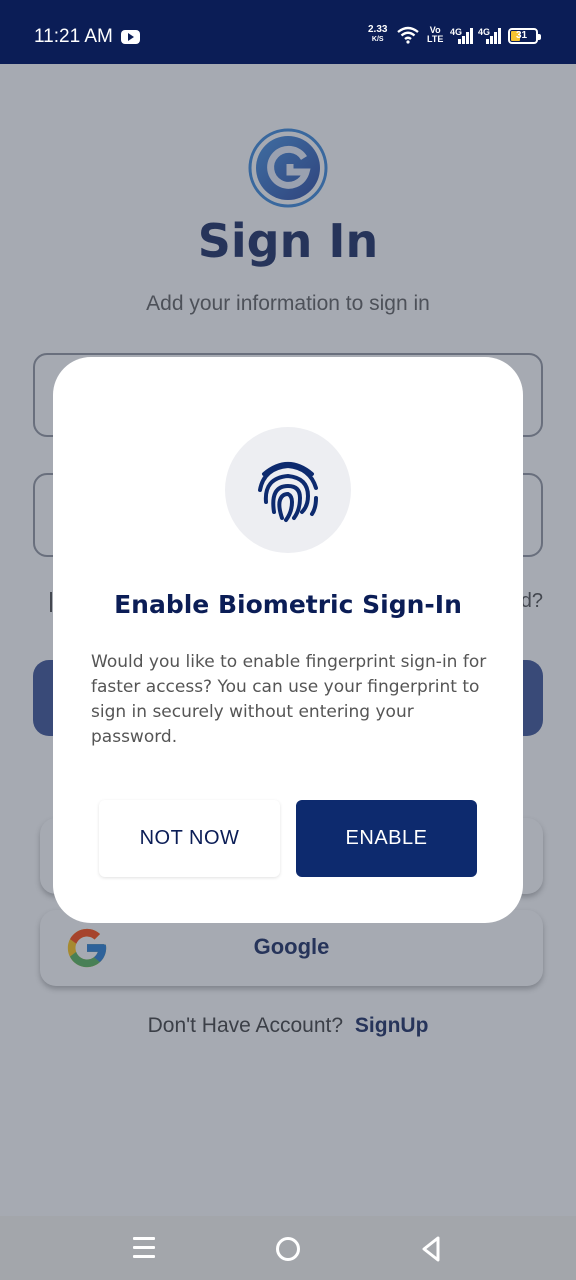 The width and height of the screenshot is (576, 1280). I want to click on home-icon, so click(288, 1249).